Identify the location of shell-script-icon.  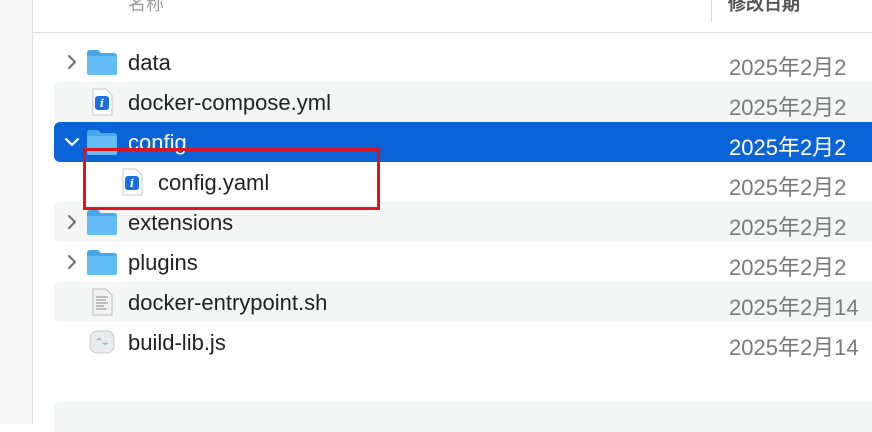
(102, 302).